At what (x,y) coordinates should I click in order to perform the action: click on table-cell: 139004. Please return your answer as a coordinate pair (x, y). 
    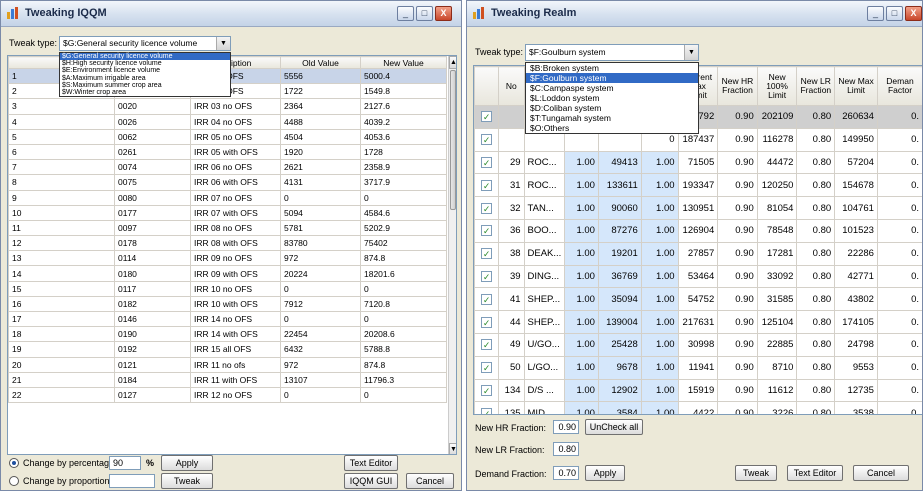
    Looking at the image, I should click on (619, 322).